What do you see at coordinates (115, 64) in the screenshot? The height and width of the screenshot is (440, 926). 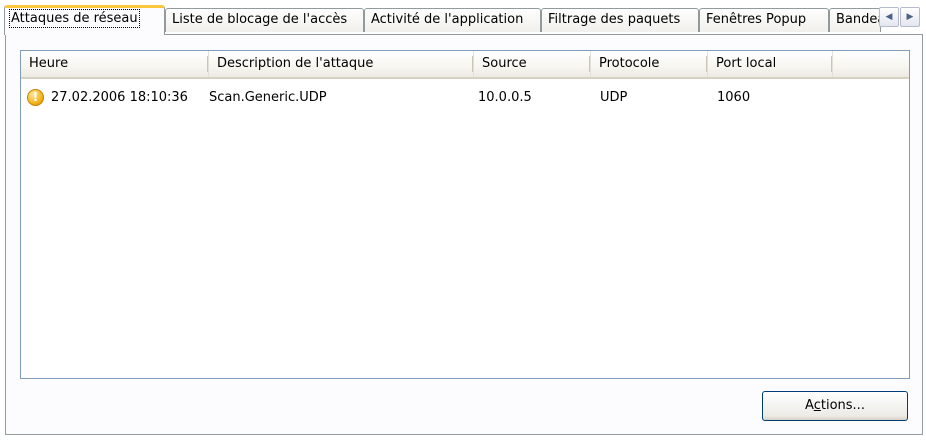 I see `column-header-heure: Heure` at bounding box center [115, 64].